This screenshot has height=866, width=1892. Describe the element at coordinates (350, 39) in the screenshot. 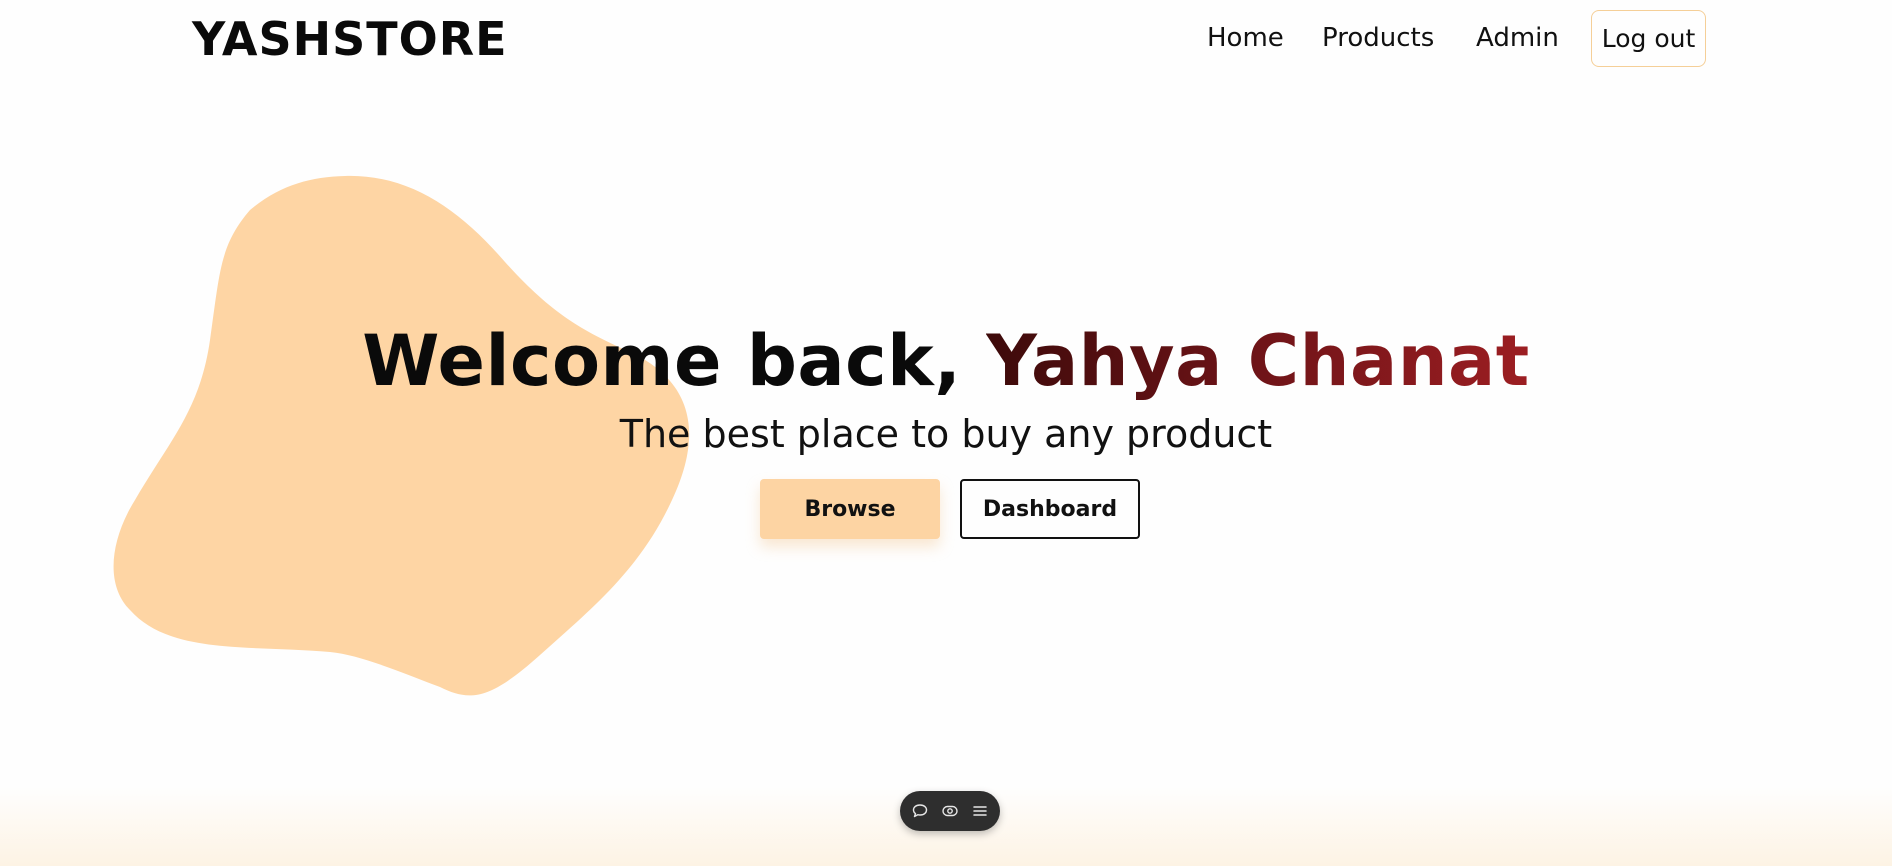

I see `brand-logo-text: YASHSTORE` at that location.